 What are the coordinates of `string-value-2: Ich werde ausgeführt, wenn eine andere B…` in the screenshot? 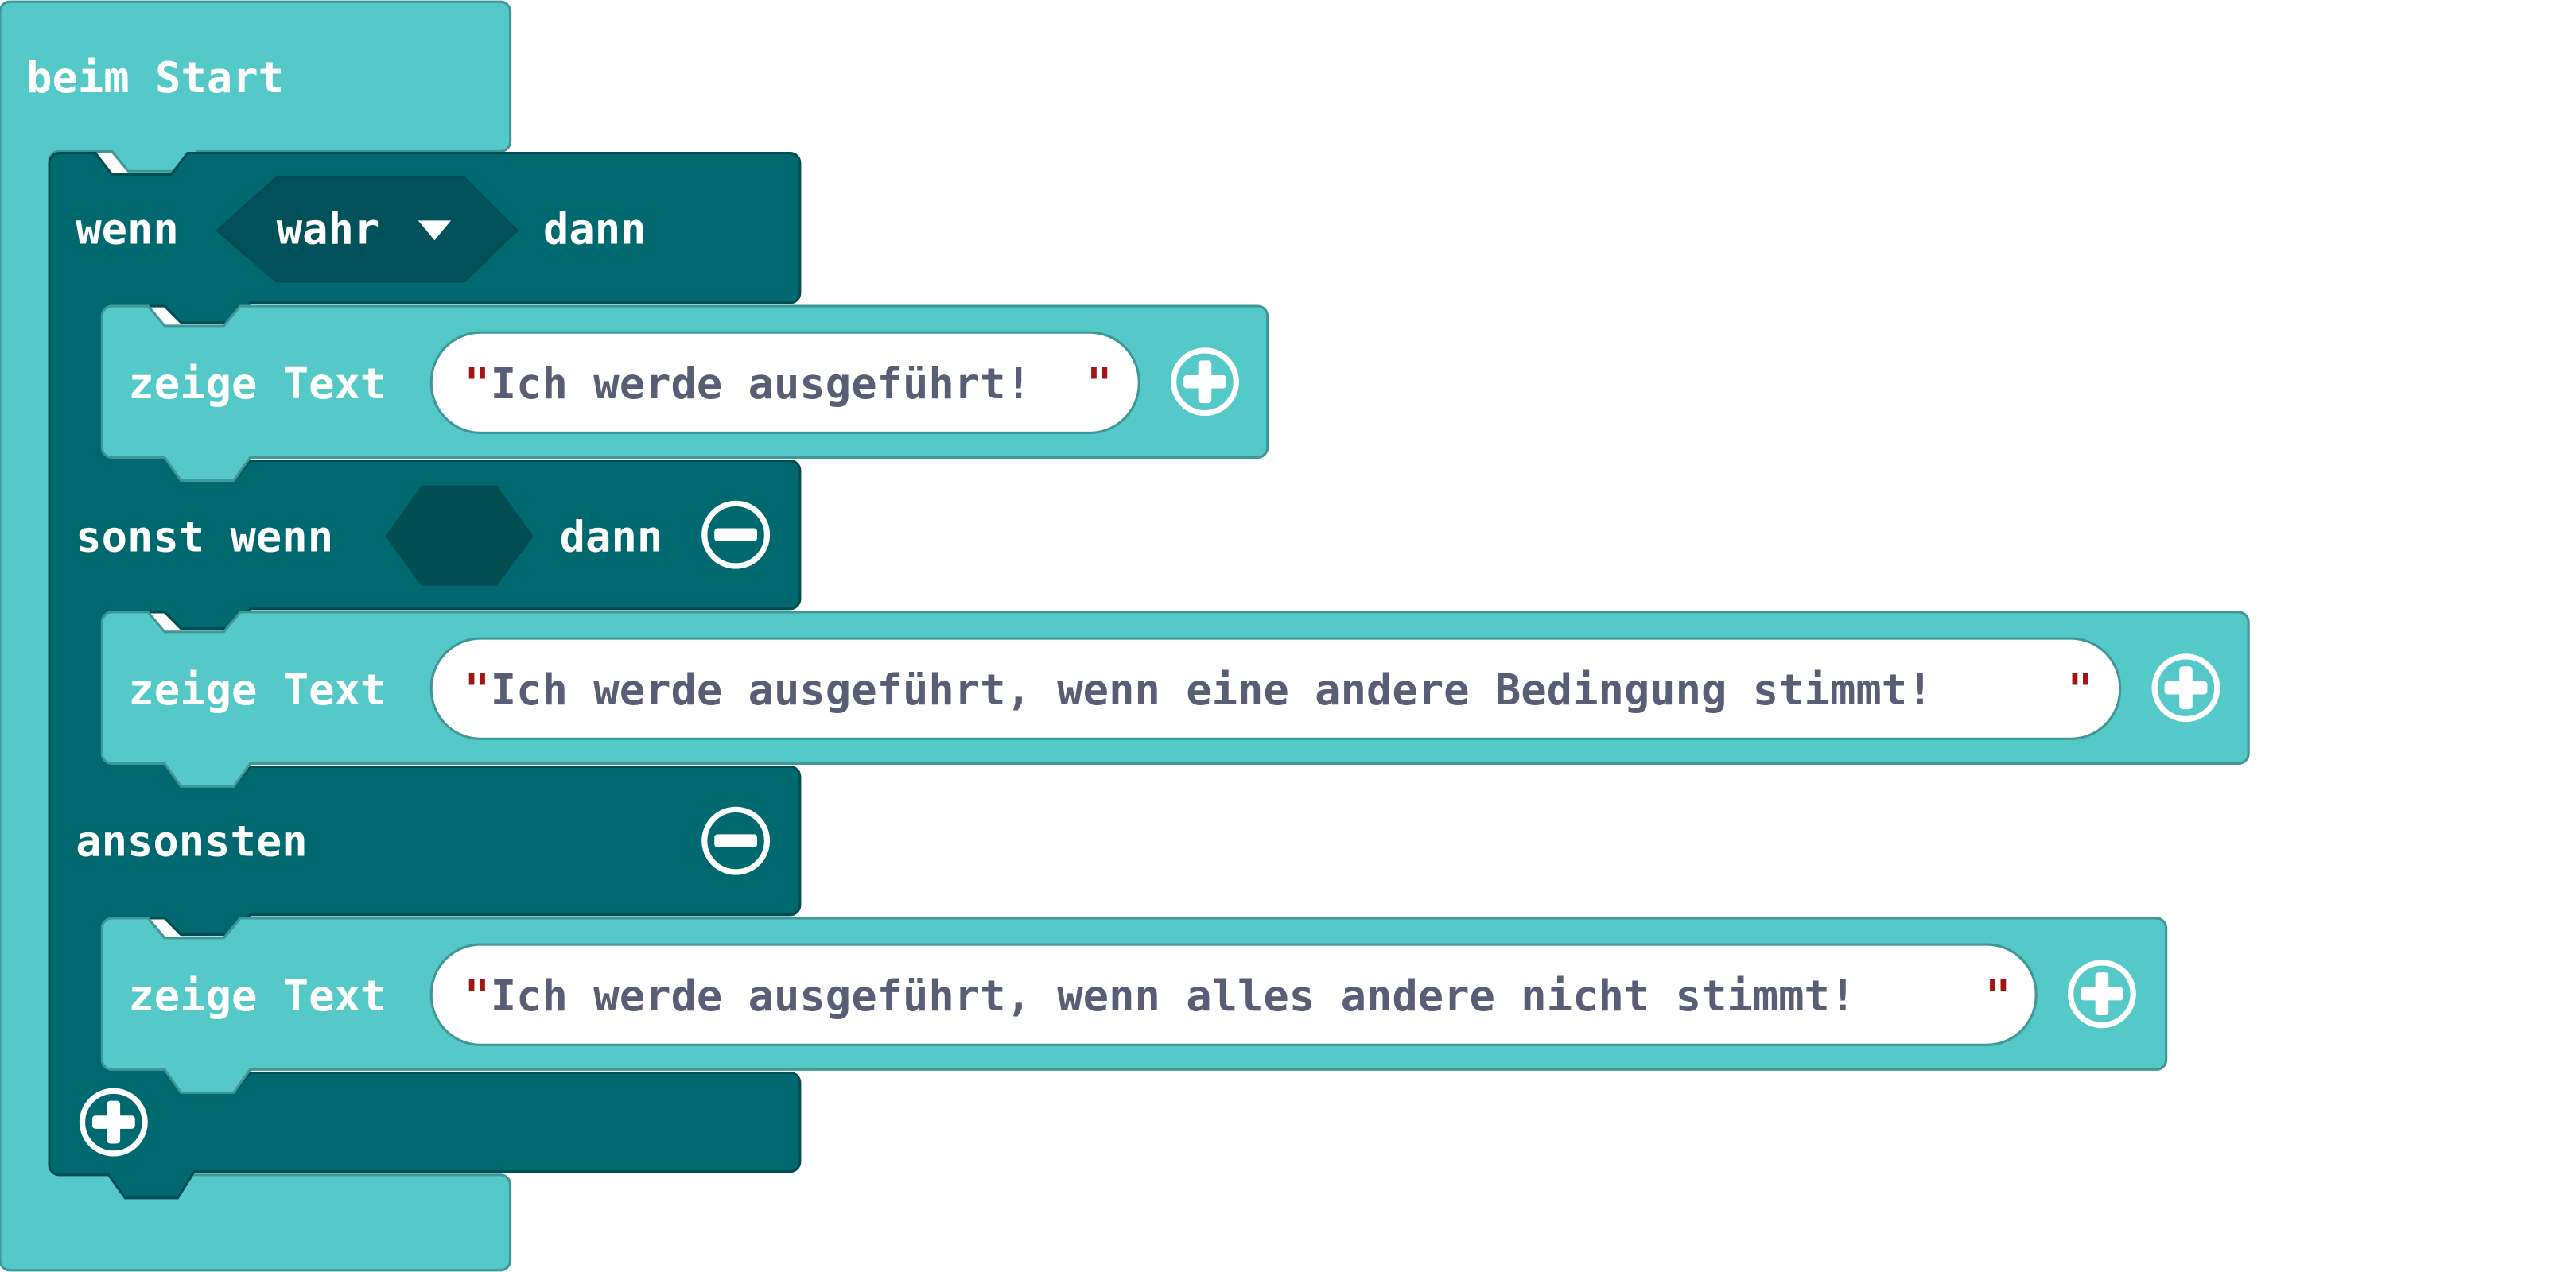 It's located at (1212, 690).